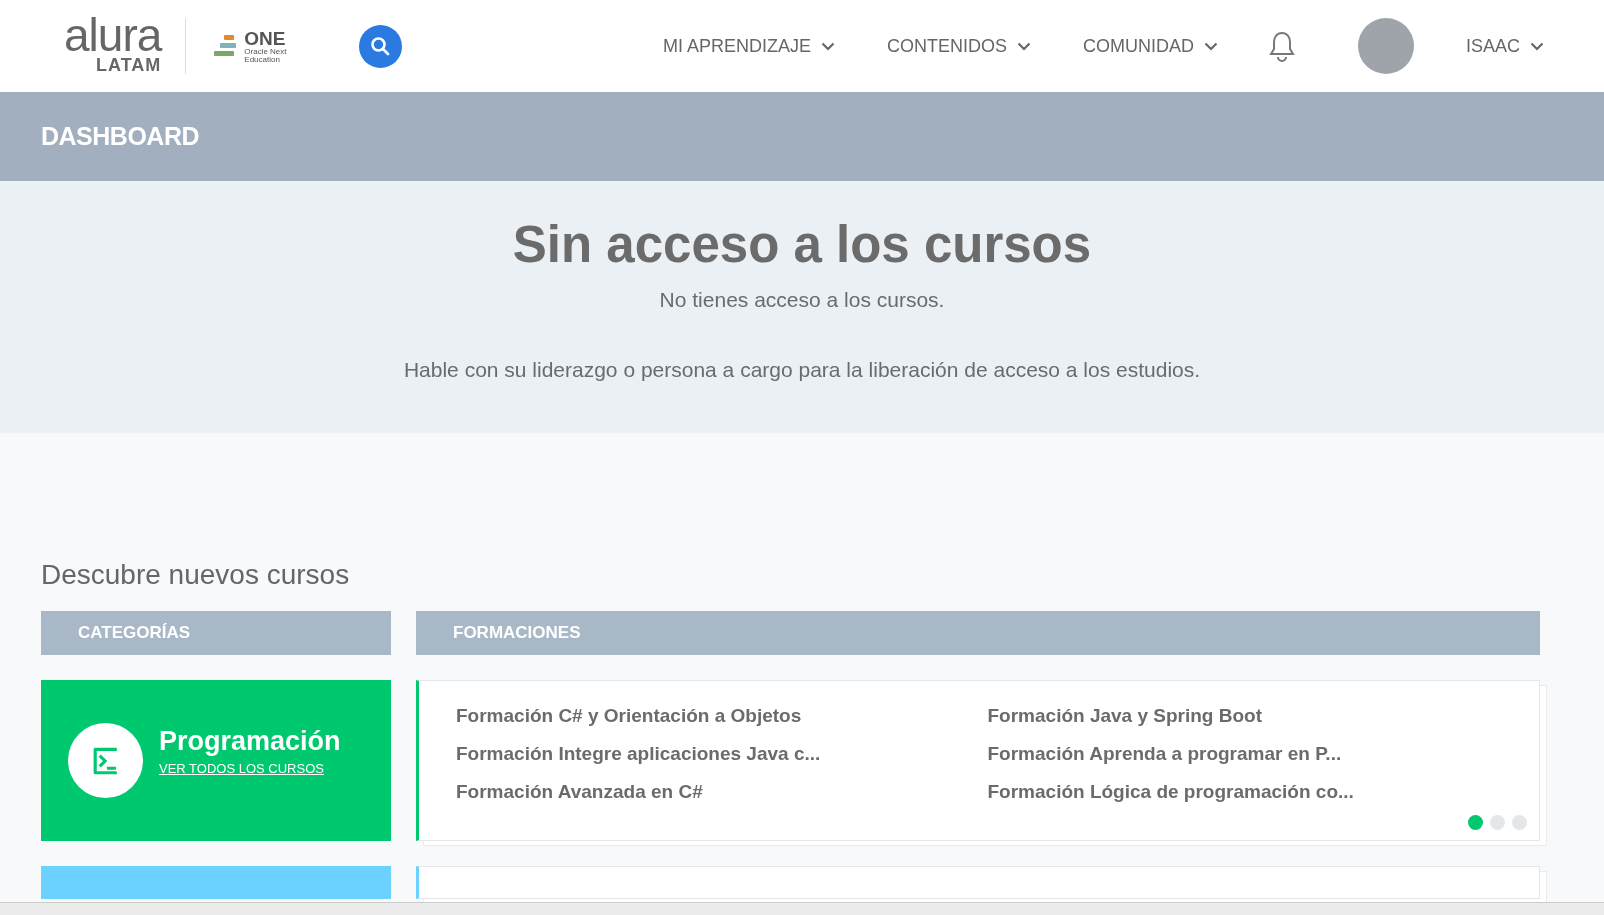 The height and width of the screenshot is (915, 1604). Describe the element at coordinates (226, 46) in the screenshot. I see `stripes-icon` at that location.